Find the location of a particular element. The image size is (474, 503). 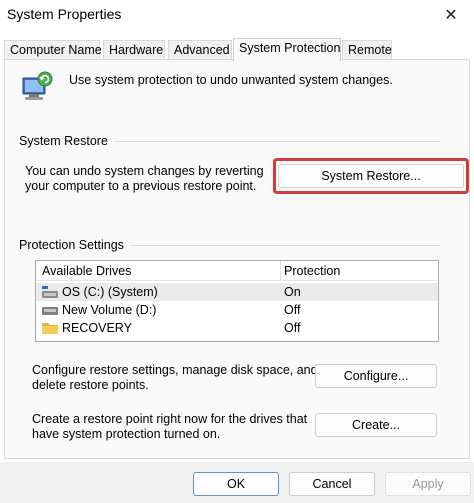

system-restore-group-label: System Restore is located at coordinates (66, 141).